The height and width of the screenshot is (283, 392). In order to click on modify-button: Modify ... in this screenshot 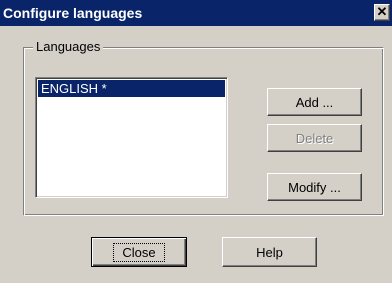, I will do `click(314, 187)`.